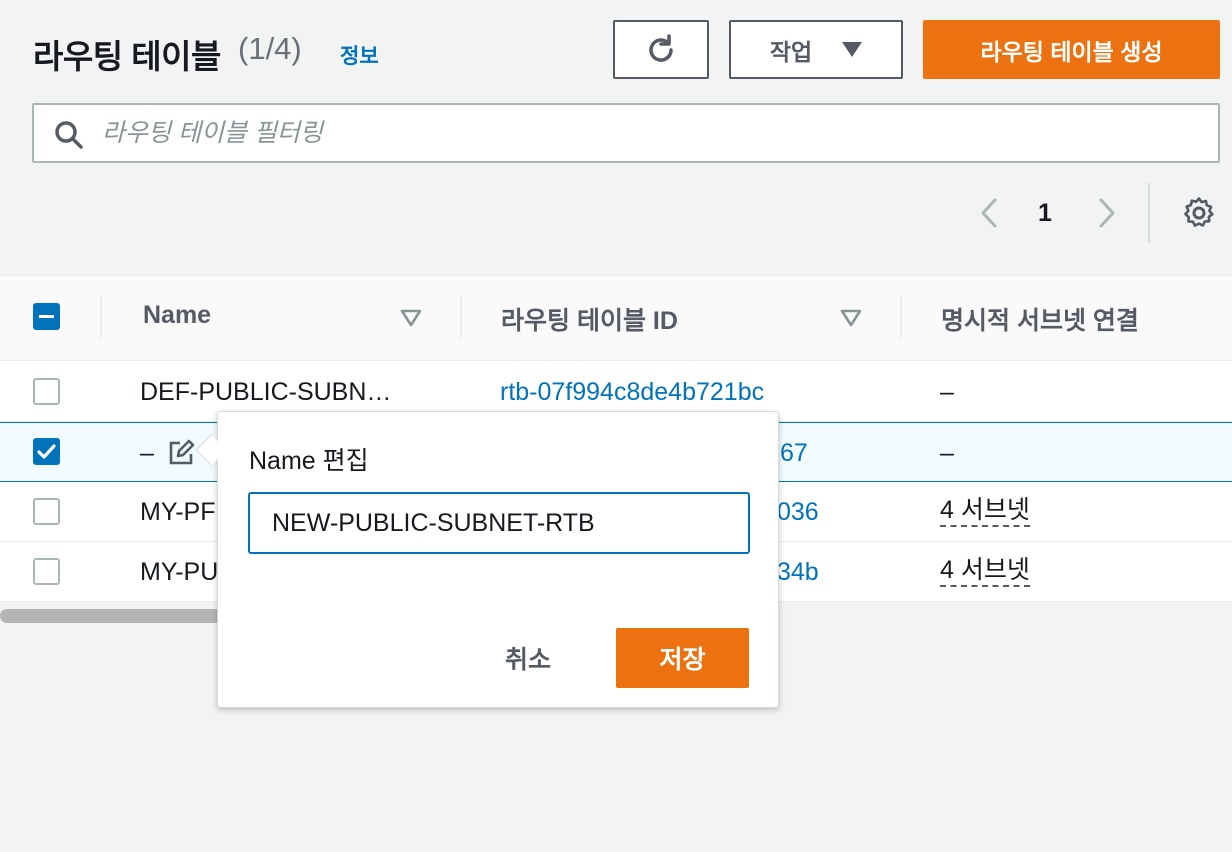 The width and height of the screenshot is (1232, 852). I want to click on settings-gear-icon, so click(1199, 213).